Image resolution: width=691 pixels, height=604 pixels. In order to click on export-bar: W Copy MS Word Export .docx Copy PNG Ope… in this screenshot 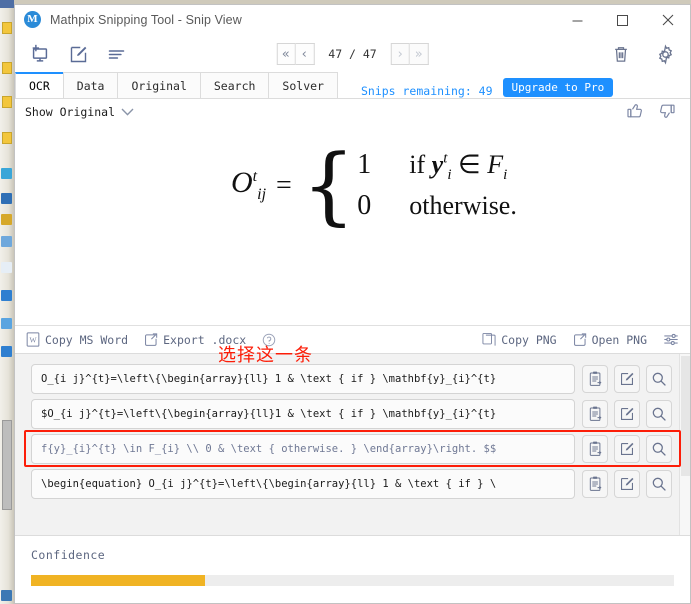, I will do `click(352, 339)`.